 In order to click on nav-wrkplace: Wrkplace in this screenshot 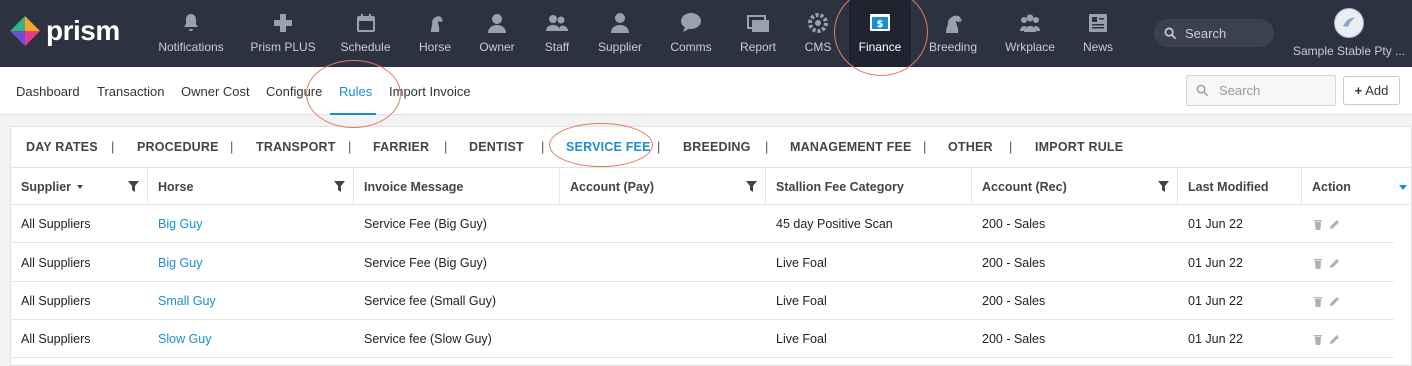, I will do `click(1030, 33)`.